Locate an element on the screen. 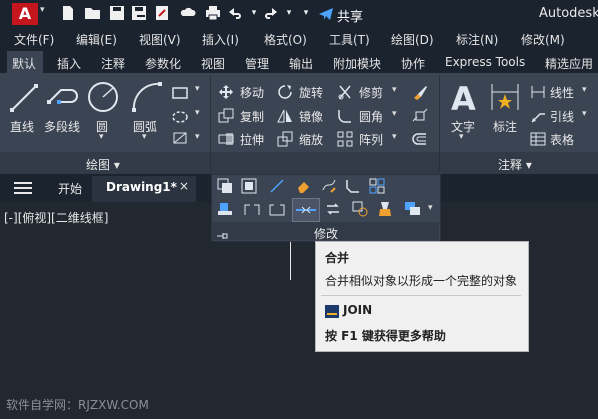 This screenshot has height=419, width=598. trim-dropdown-chevron-icon: ▾ is located at coordinates (394, 90).